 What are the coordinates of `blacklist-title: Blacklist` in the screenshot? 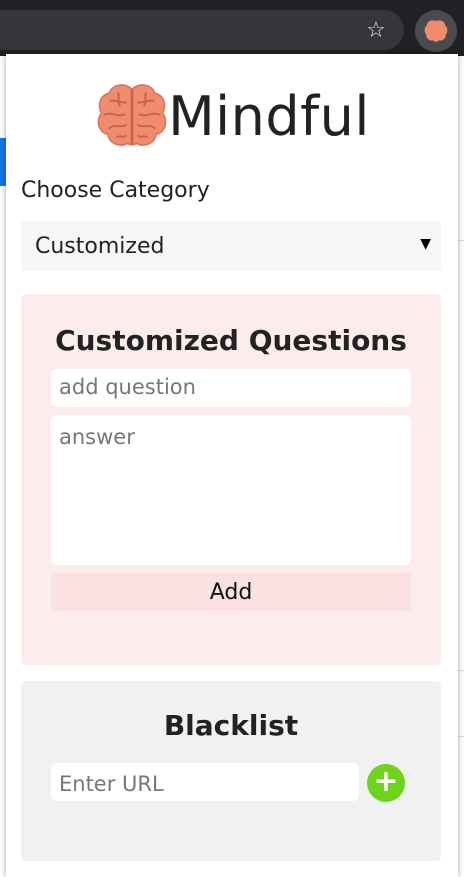 It's located at (231, 725).